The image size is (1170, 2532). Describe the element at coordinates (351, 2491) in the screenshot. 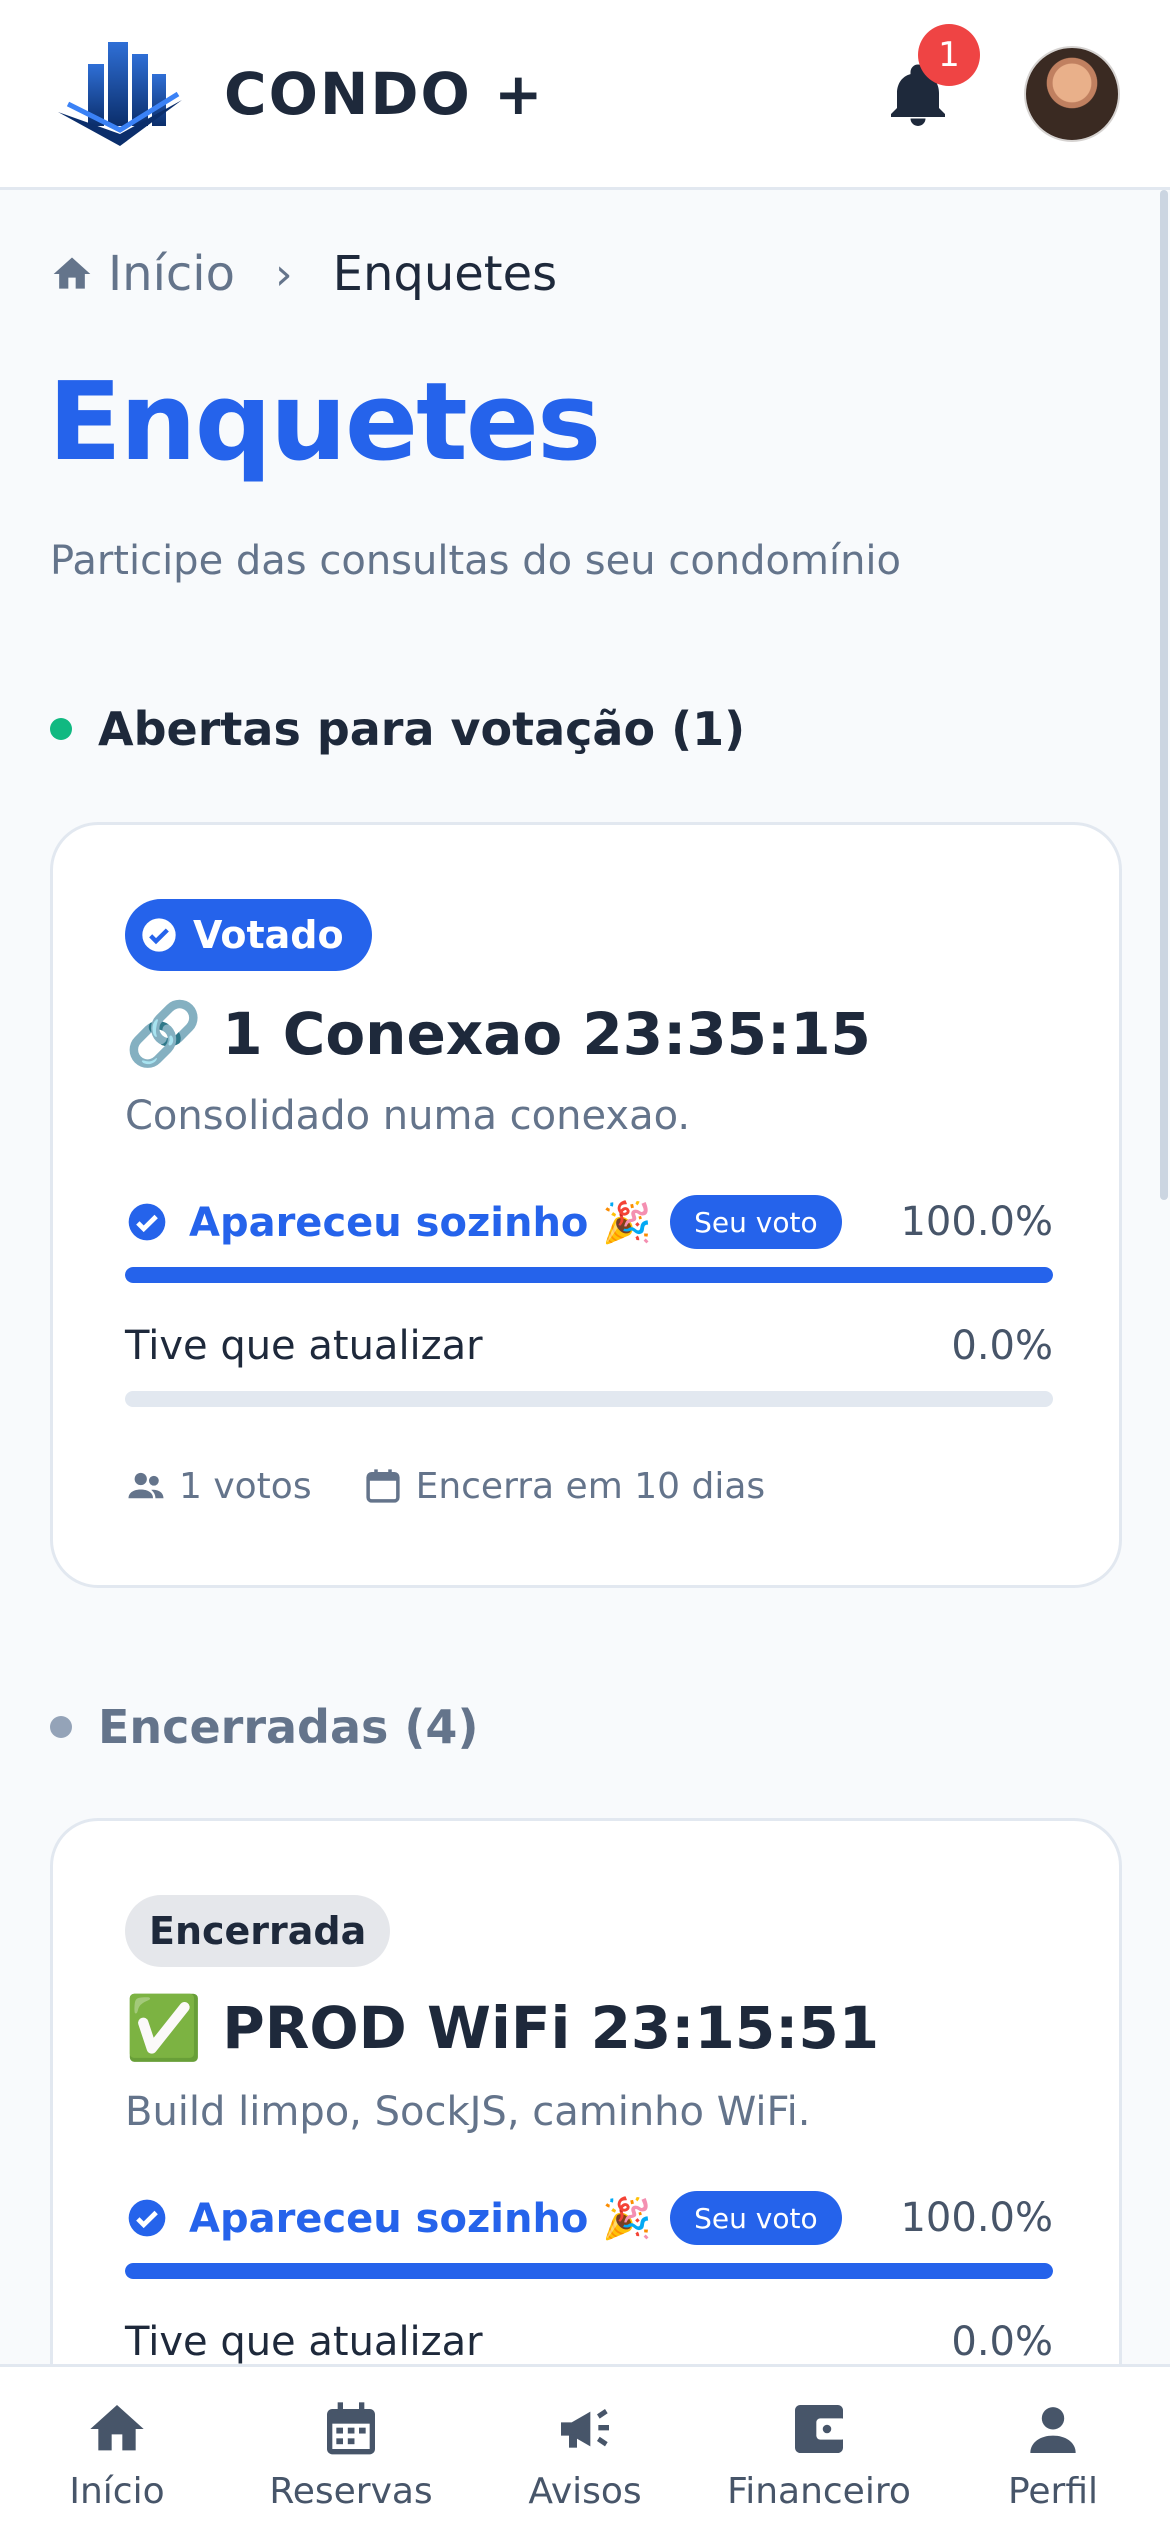

I see `nav-label: Reservas` at that location.